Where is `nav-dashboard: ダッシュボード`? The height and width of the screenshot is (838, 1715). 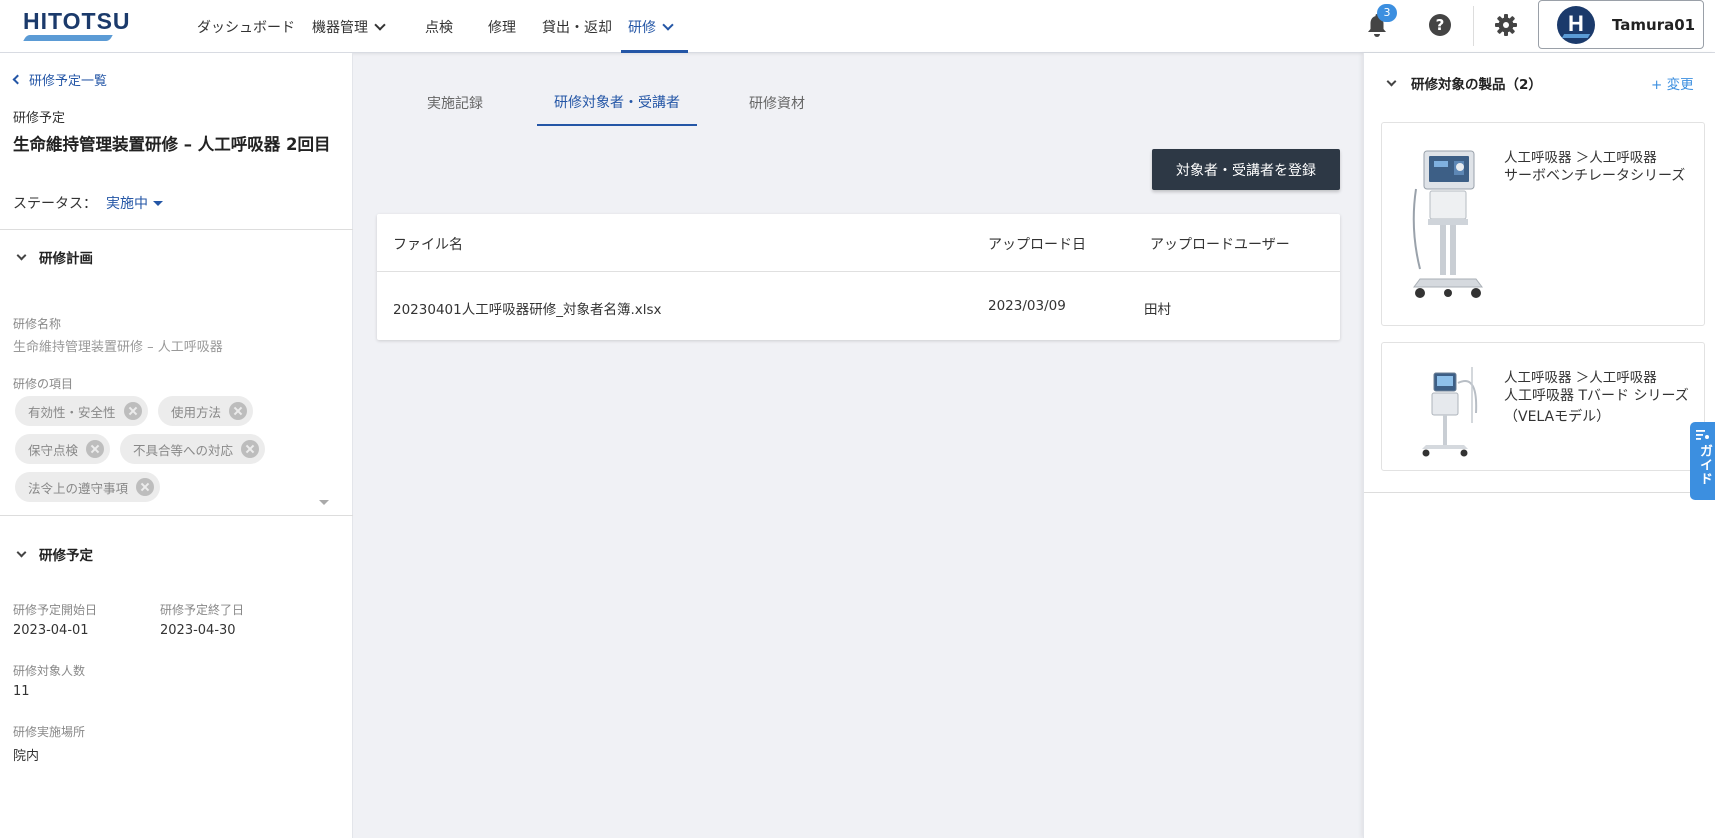
nav-dashboard: ダッシュボード is located at coordinates (247, 26).